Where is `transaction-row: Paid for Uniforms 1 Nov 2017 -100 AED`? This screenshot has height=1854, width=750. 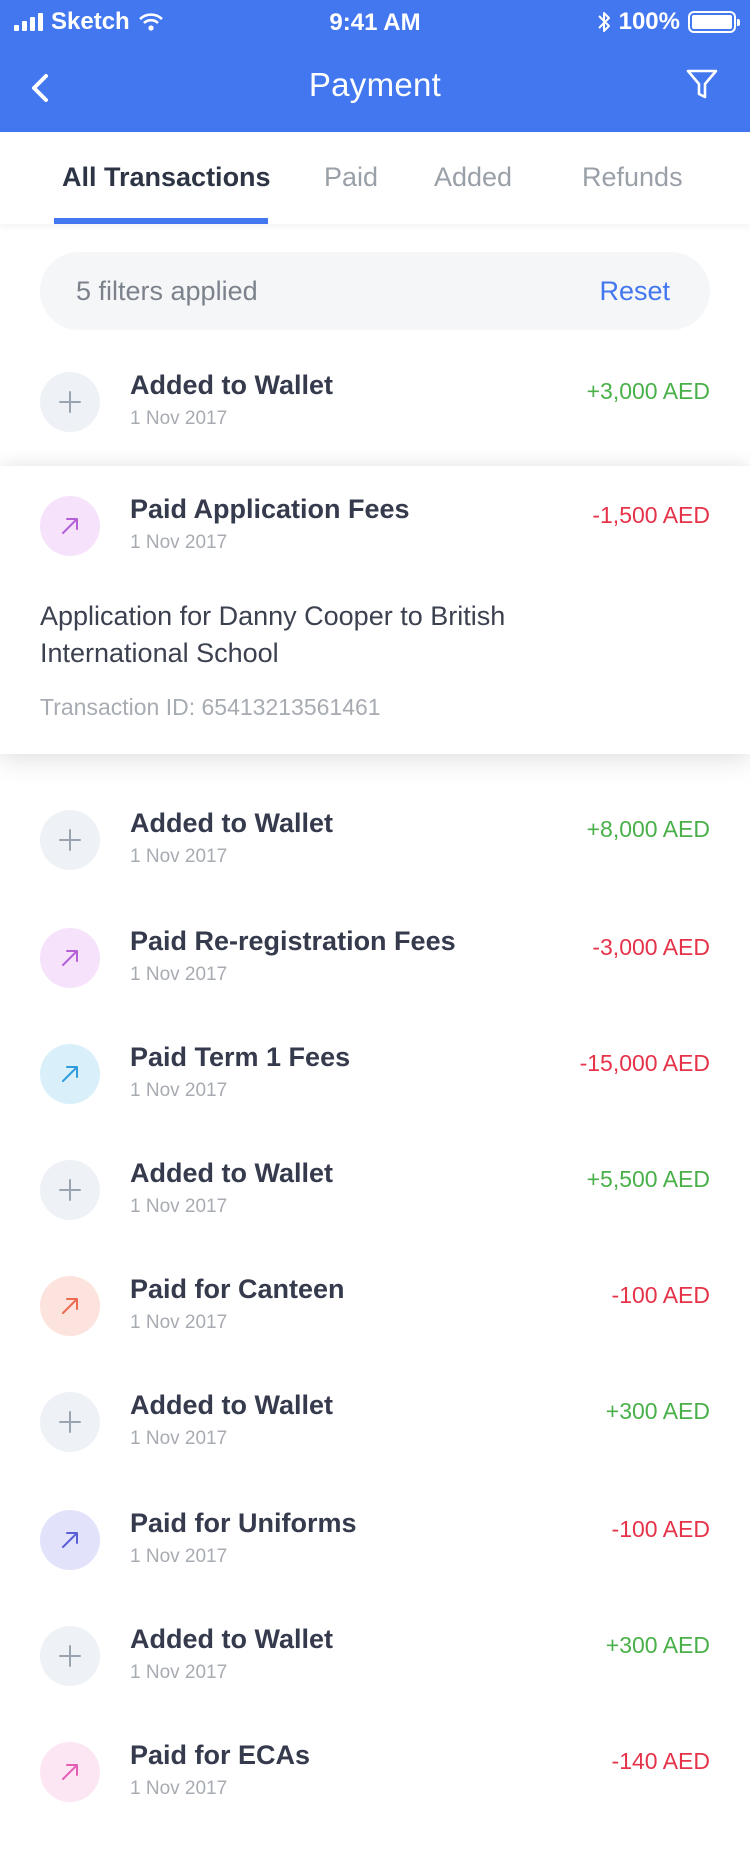 transaction-row: Paid for Uniforms 1 Nov 2017 -100 AED is located at coordinates (375, 1564).